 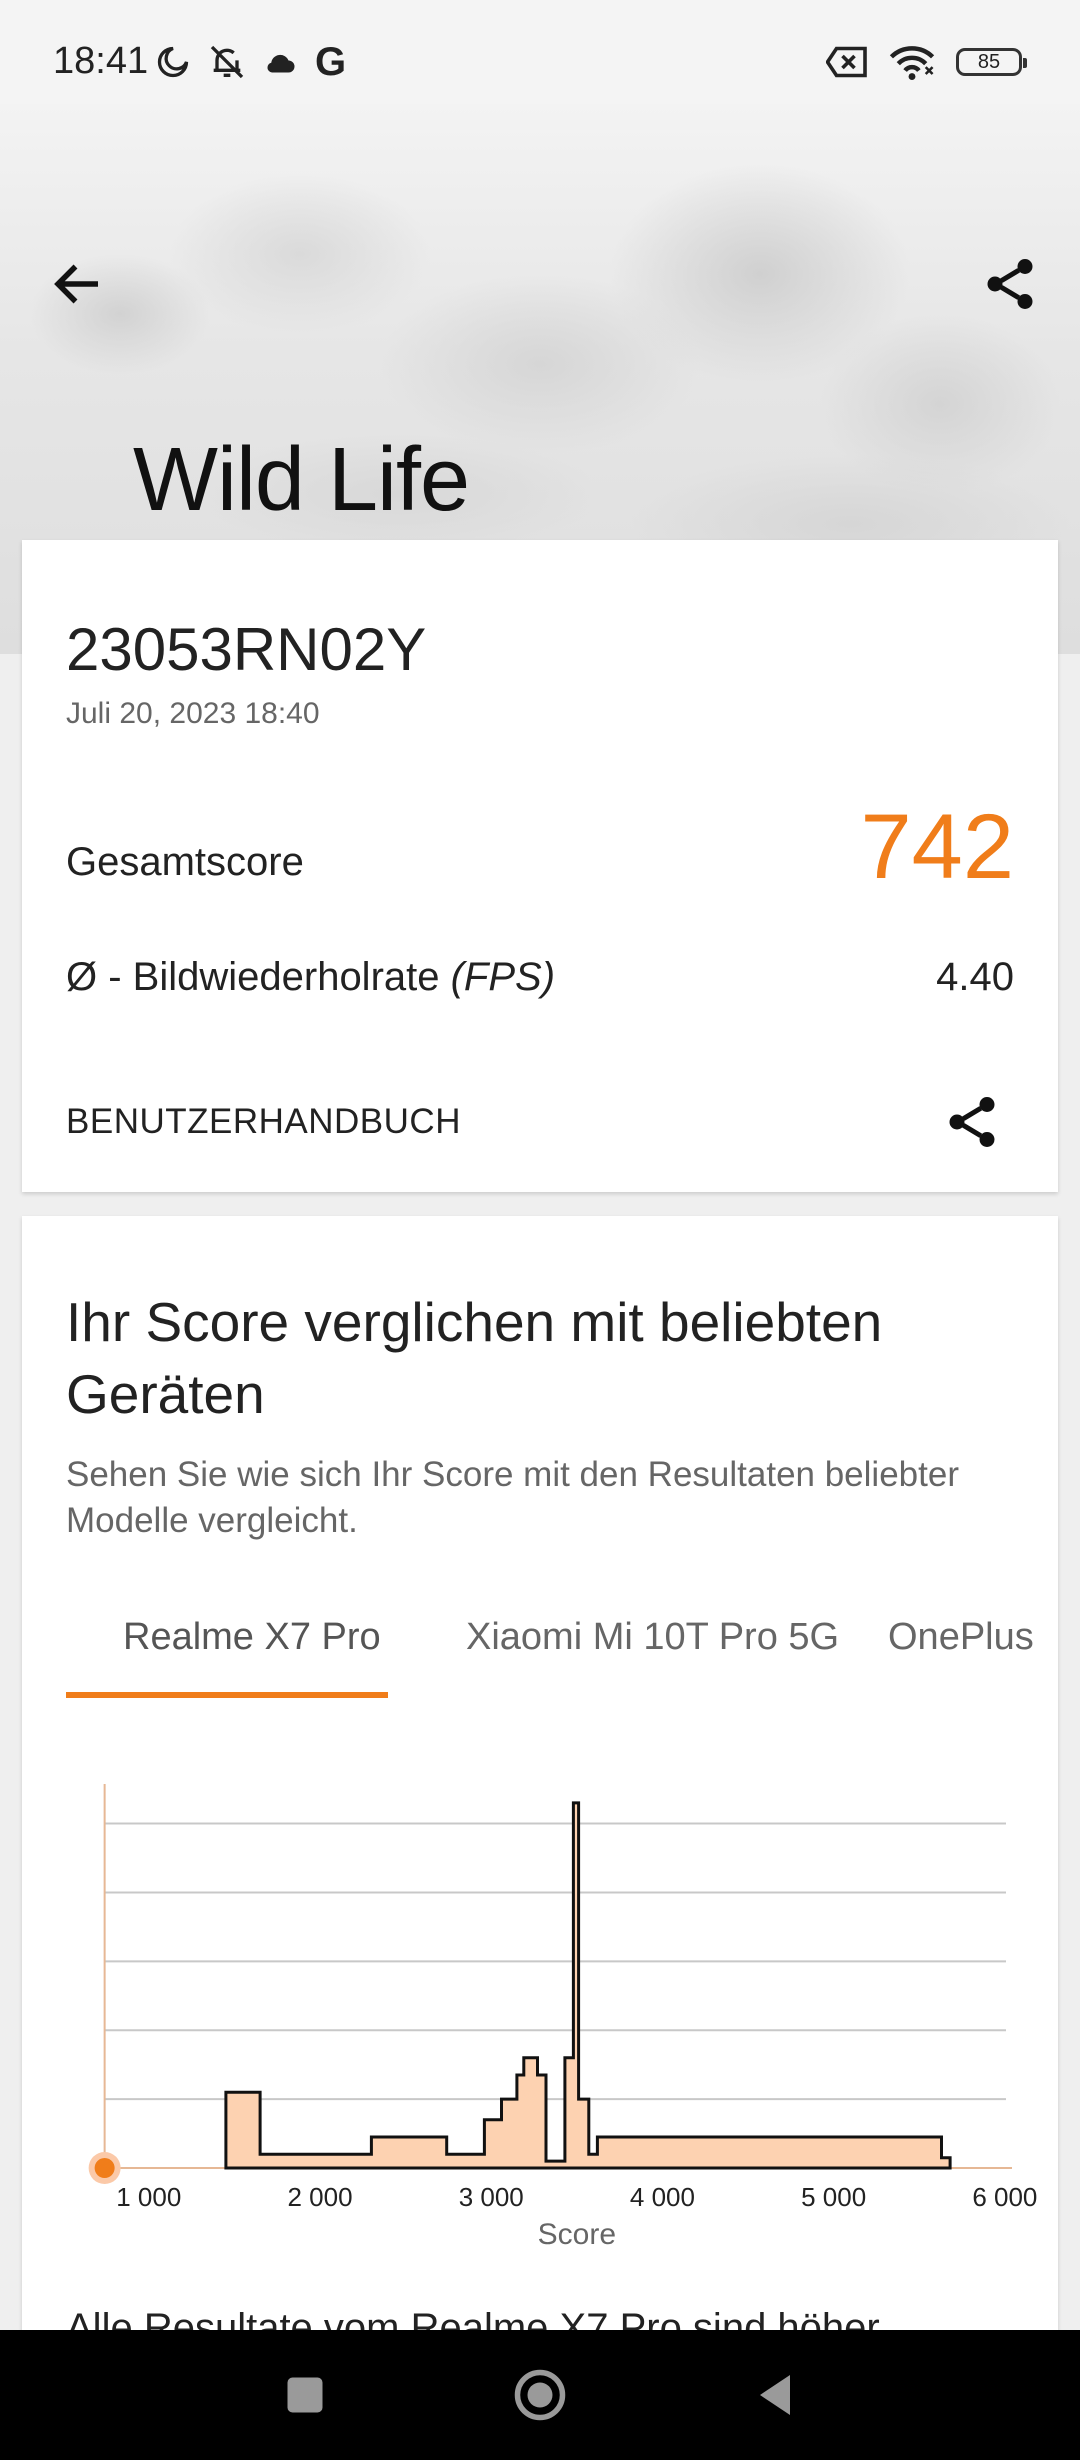 I want to click on moon-icon, so click(x=173, y=62).